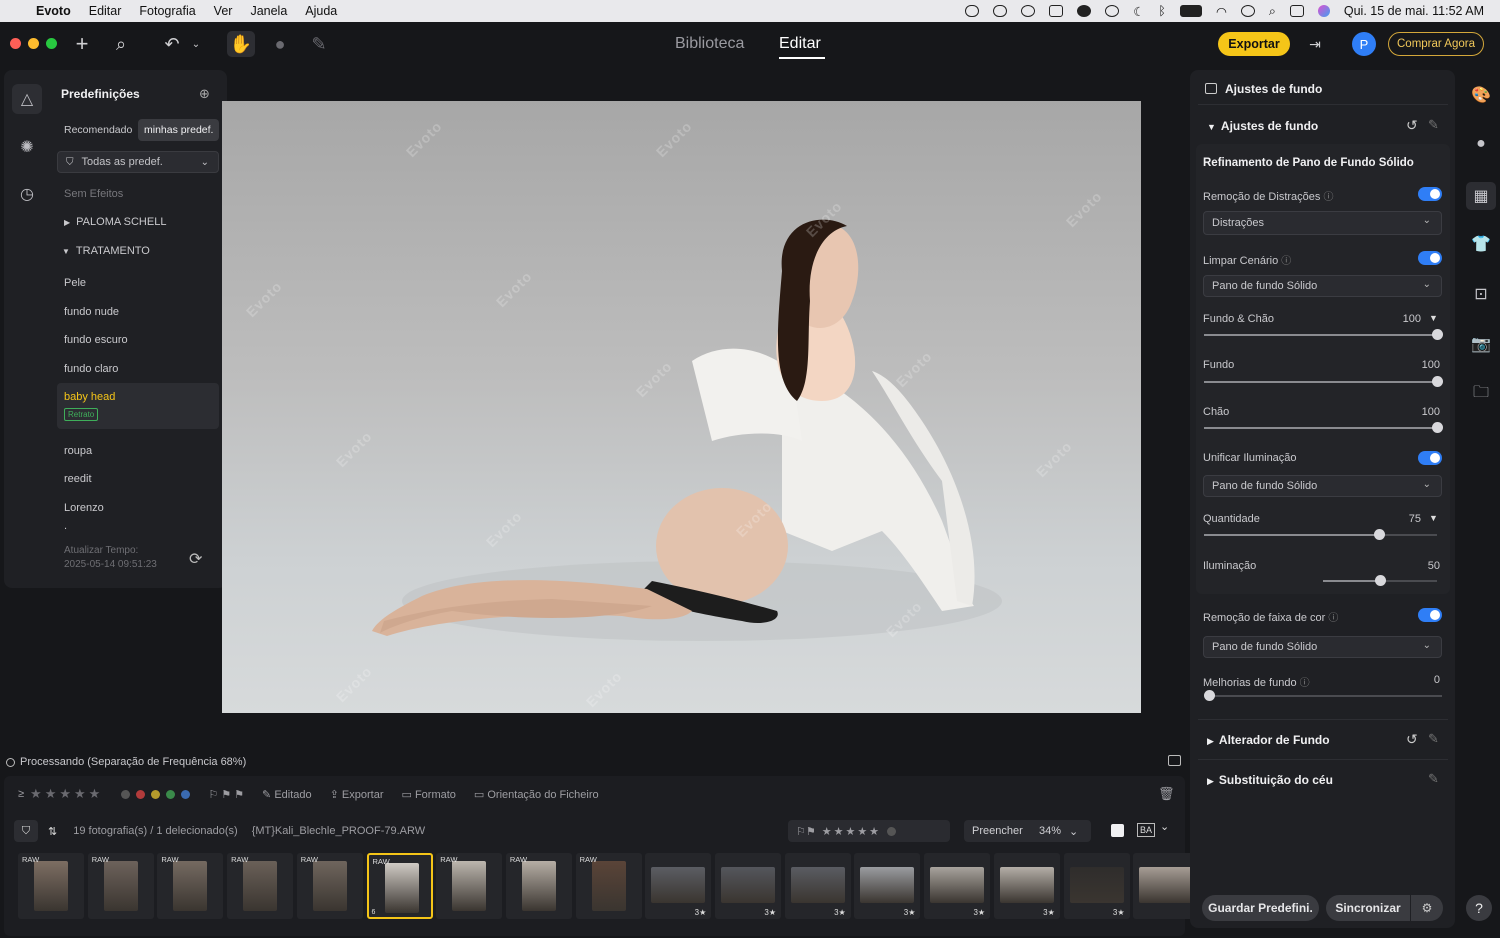 This screenshot has width=1500, height=938. Describe the element at coordinates (52, 831) in the screenshot. I see `sort-icon: ⇅` at that location.